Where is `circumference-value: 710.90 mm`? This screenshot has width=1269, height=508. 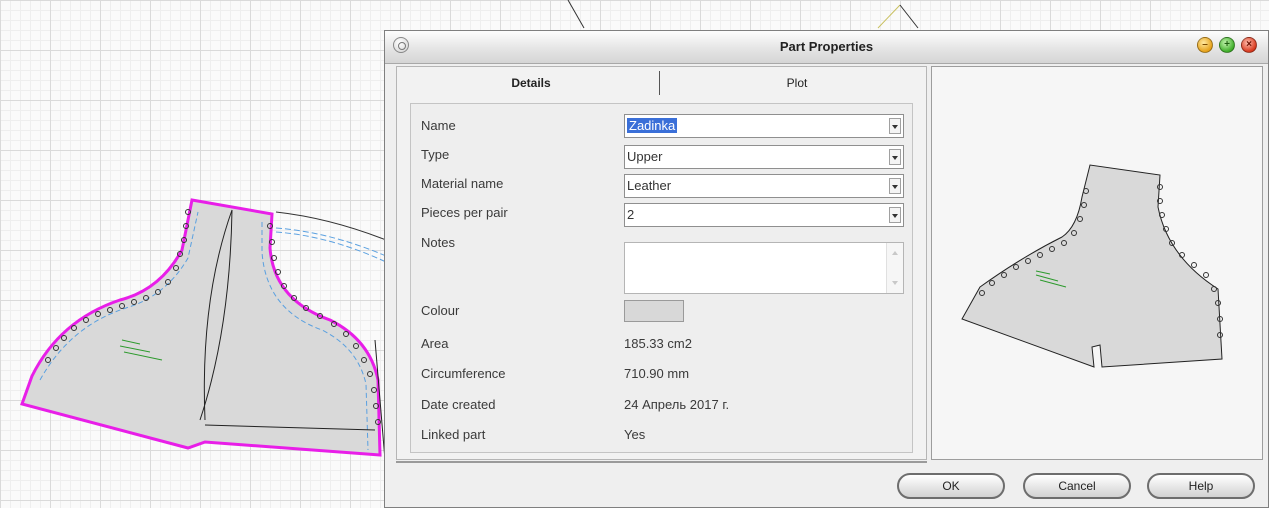
circumference-value: 710.90 mm is located at coordinates (657, 373).